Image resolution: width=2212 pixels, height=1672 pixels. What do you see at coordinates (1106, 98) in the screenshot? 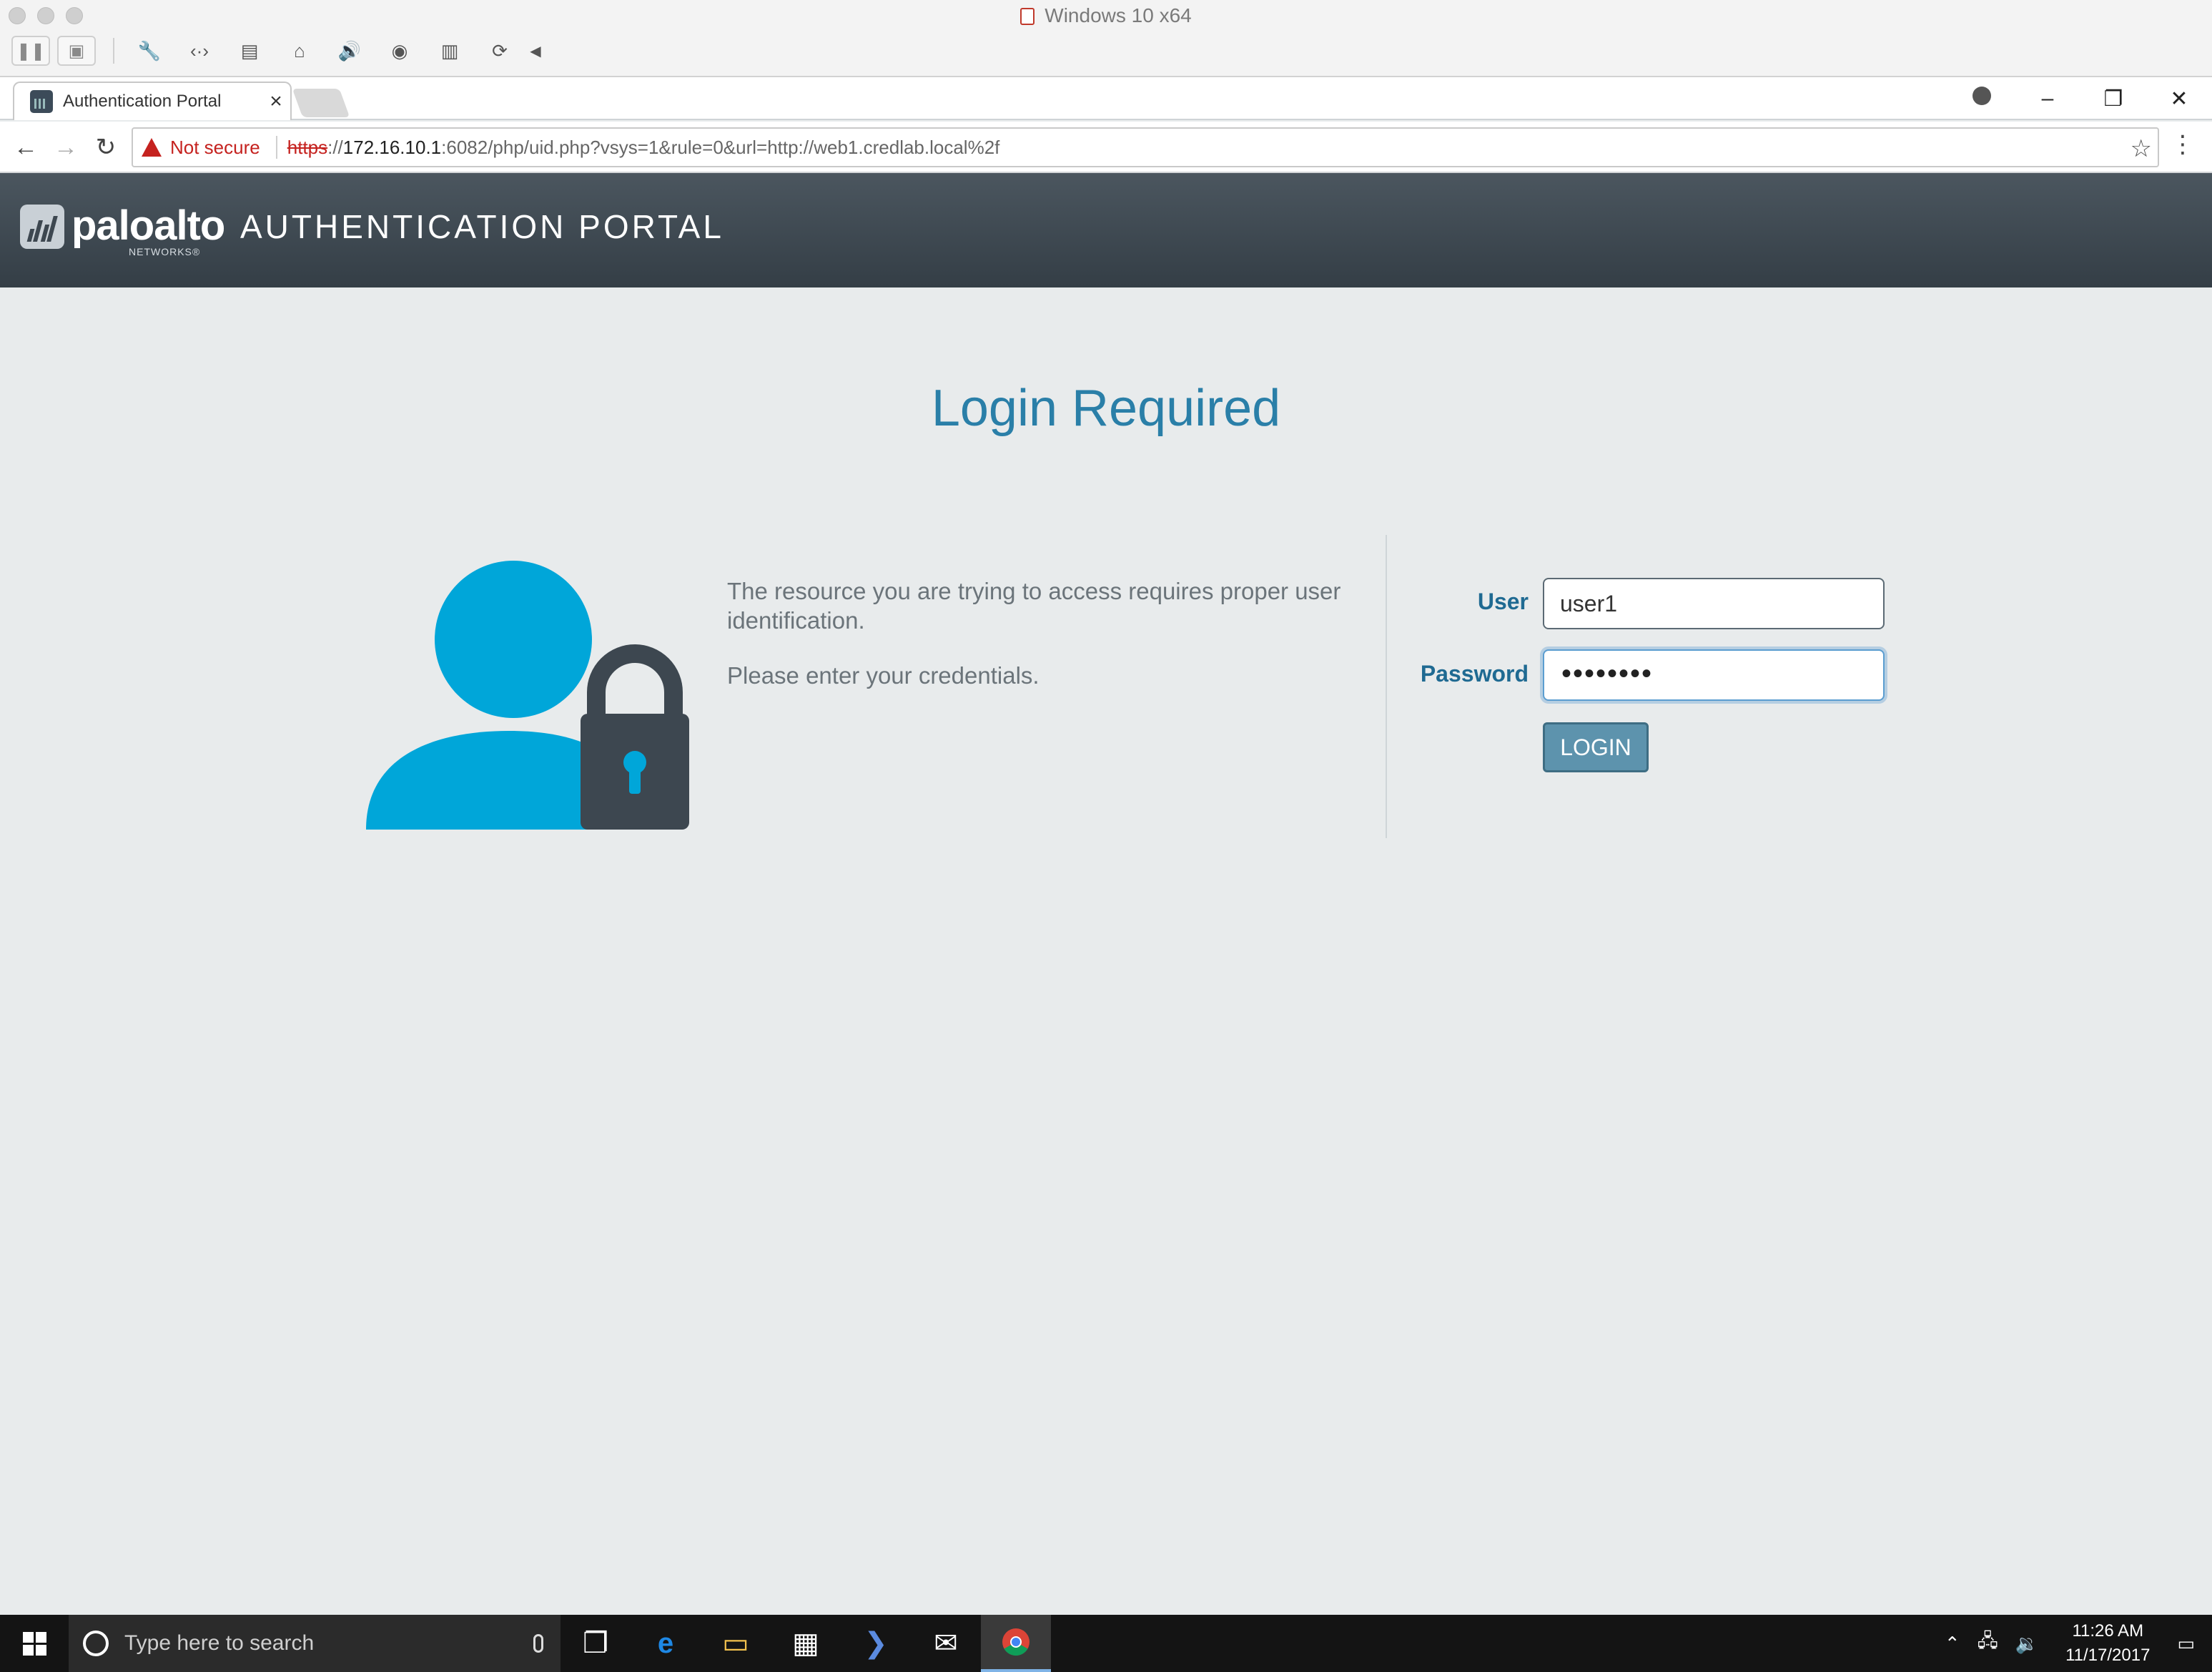
I see `browser-tabbar: Authentication Portal × – ❐ ✕` at bounding box center [1106, 98].